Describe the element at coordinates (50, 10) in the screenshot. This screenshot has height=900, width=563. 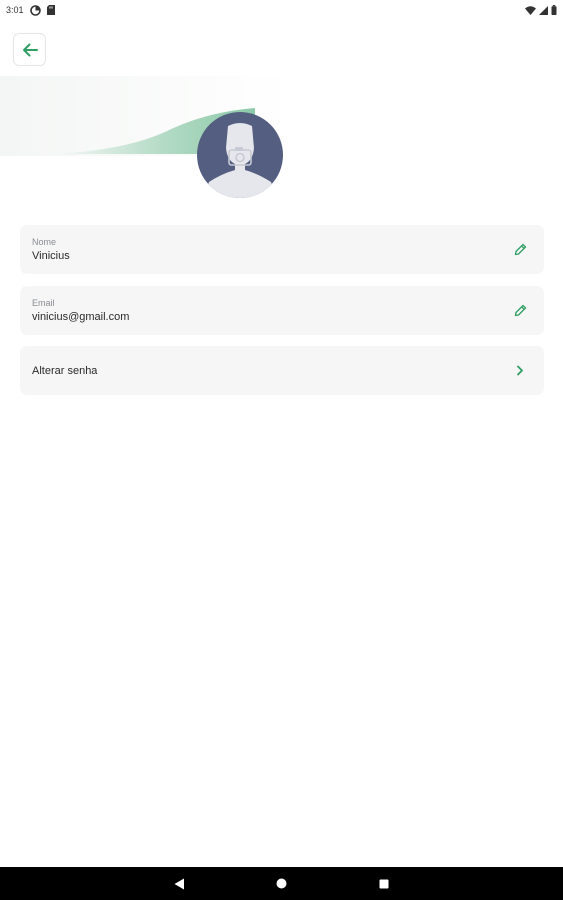
I see `sd-card-icon` at that location.